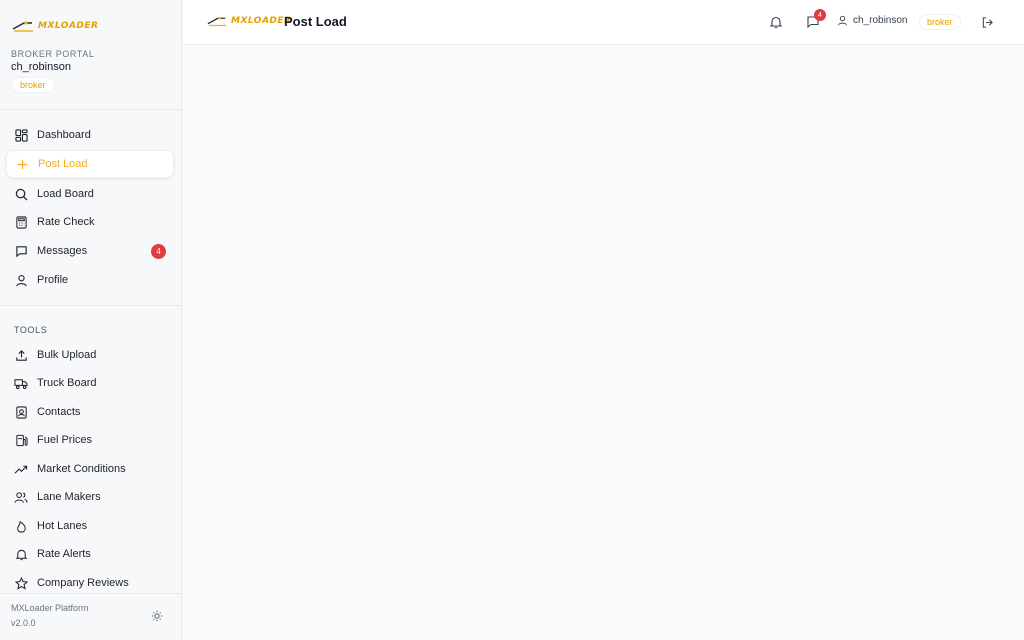  What do you see at coordinates (53, 54) in the screenshot?
I see `portal-label: BROKER PORTAL` at bounding box center [53, 54].